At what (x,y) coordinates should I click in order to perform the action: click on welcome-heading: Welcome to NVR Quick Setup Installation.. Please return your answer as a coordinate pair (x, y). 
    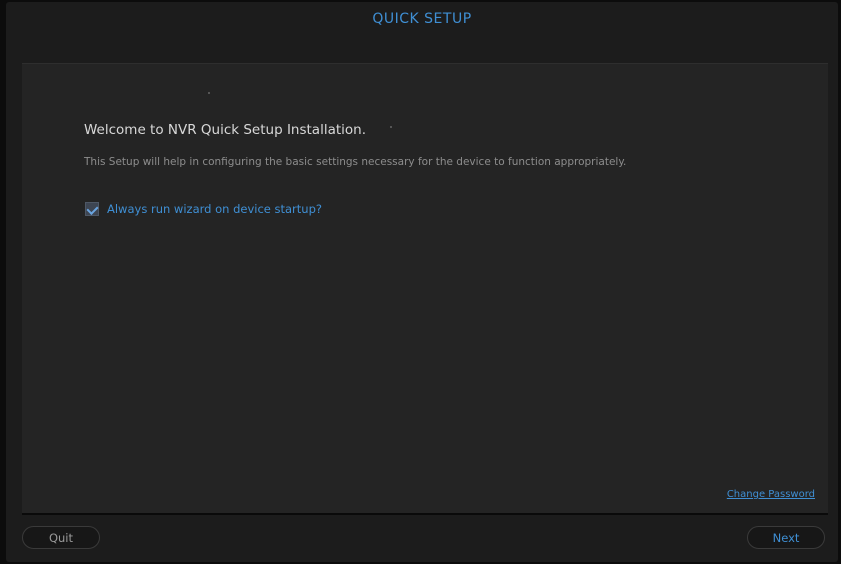
    Looking at the image, I should click on (225, 130).